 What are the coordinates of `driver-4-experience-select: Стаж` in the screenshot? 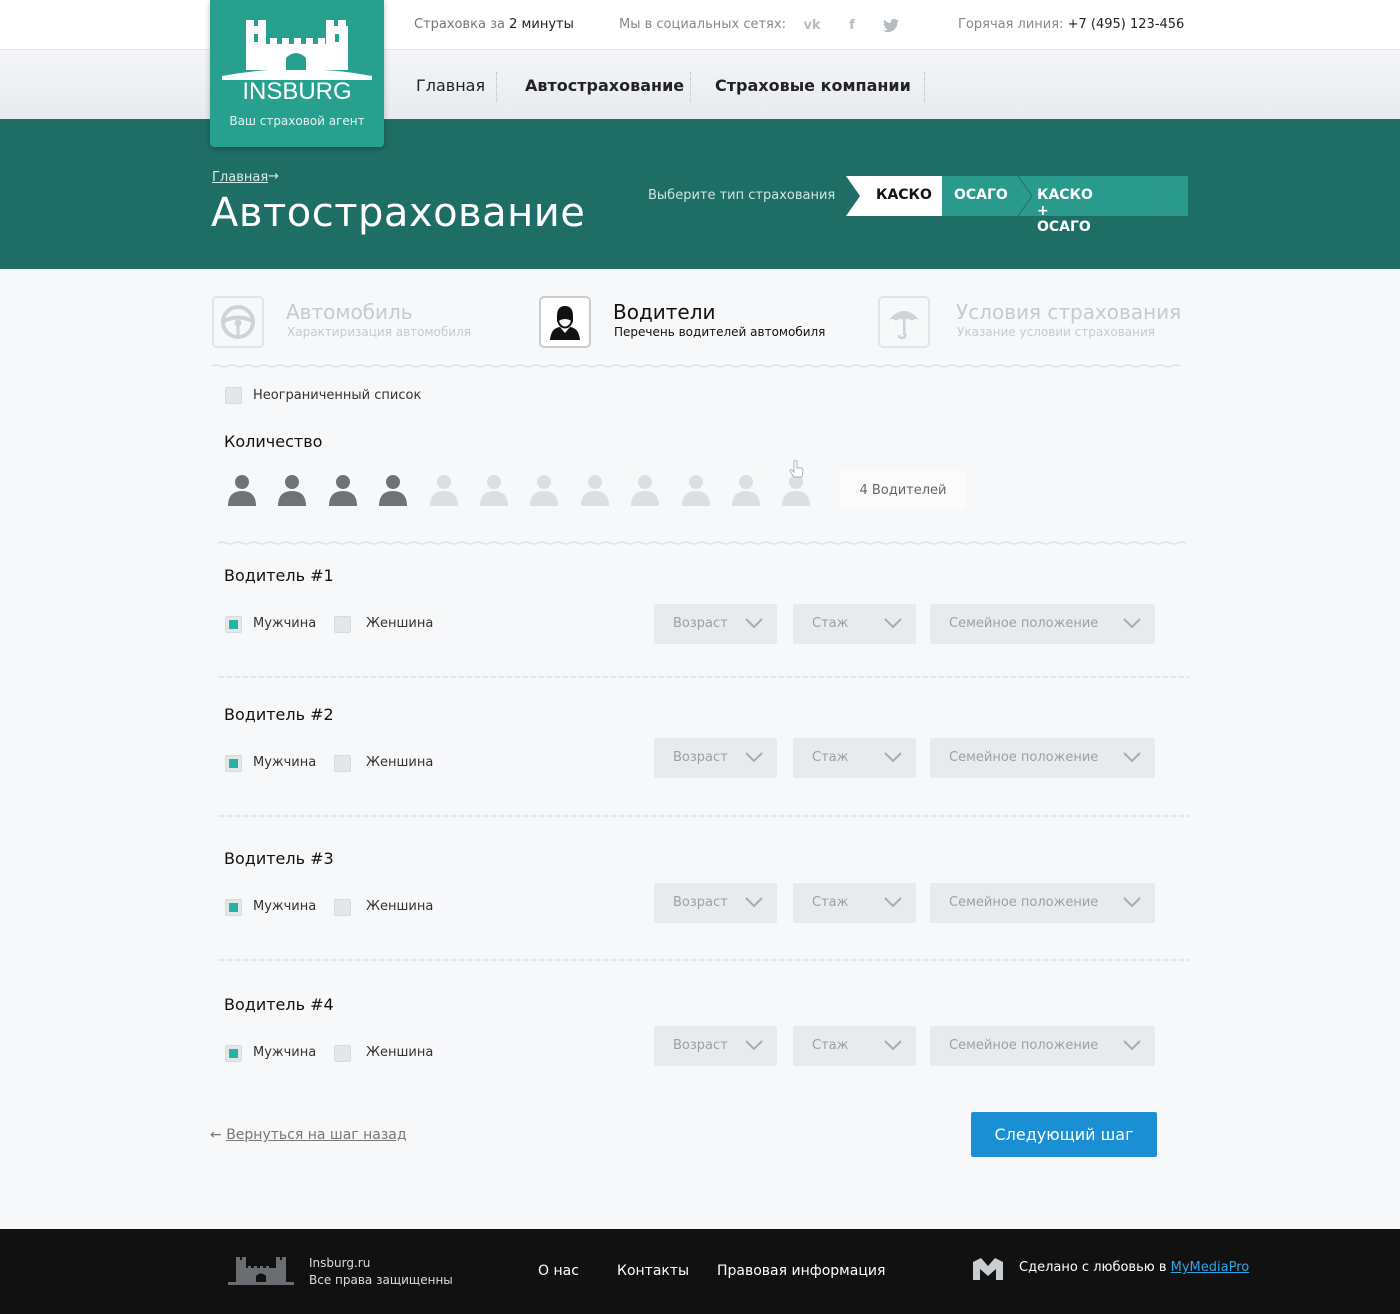 It's located at (854, 1046).